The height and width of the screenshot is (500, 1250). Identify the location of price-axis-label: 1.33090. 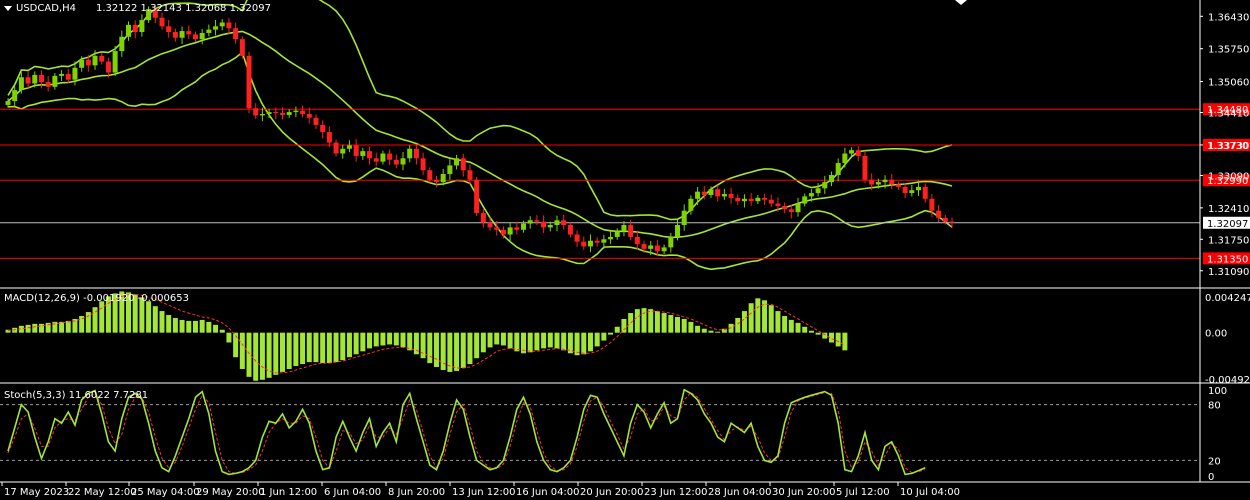
(1228, 176).